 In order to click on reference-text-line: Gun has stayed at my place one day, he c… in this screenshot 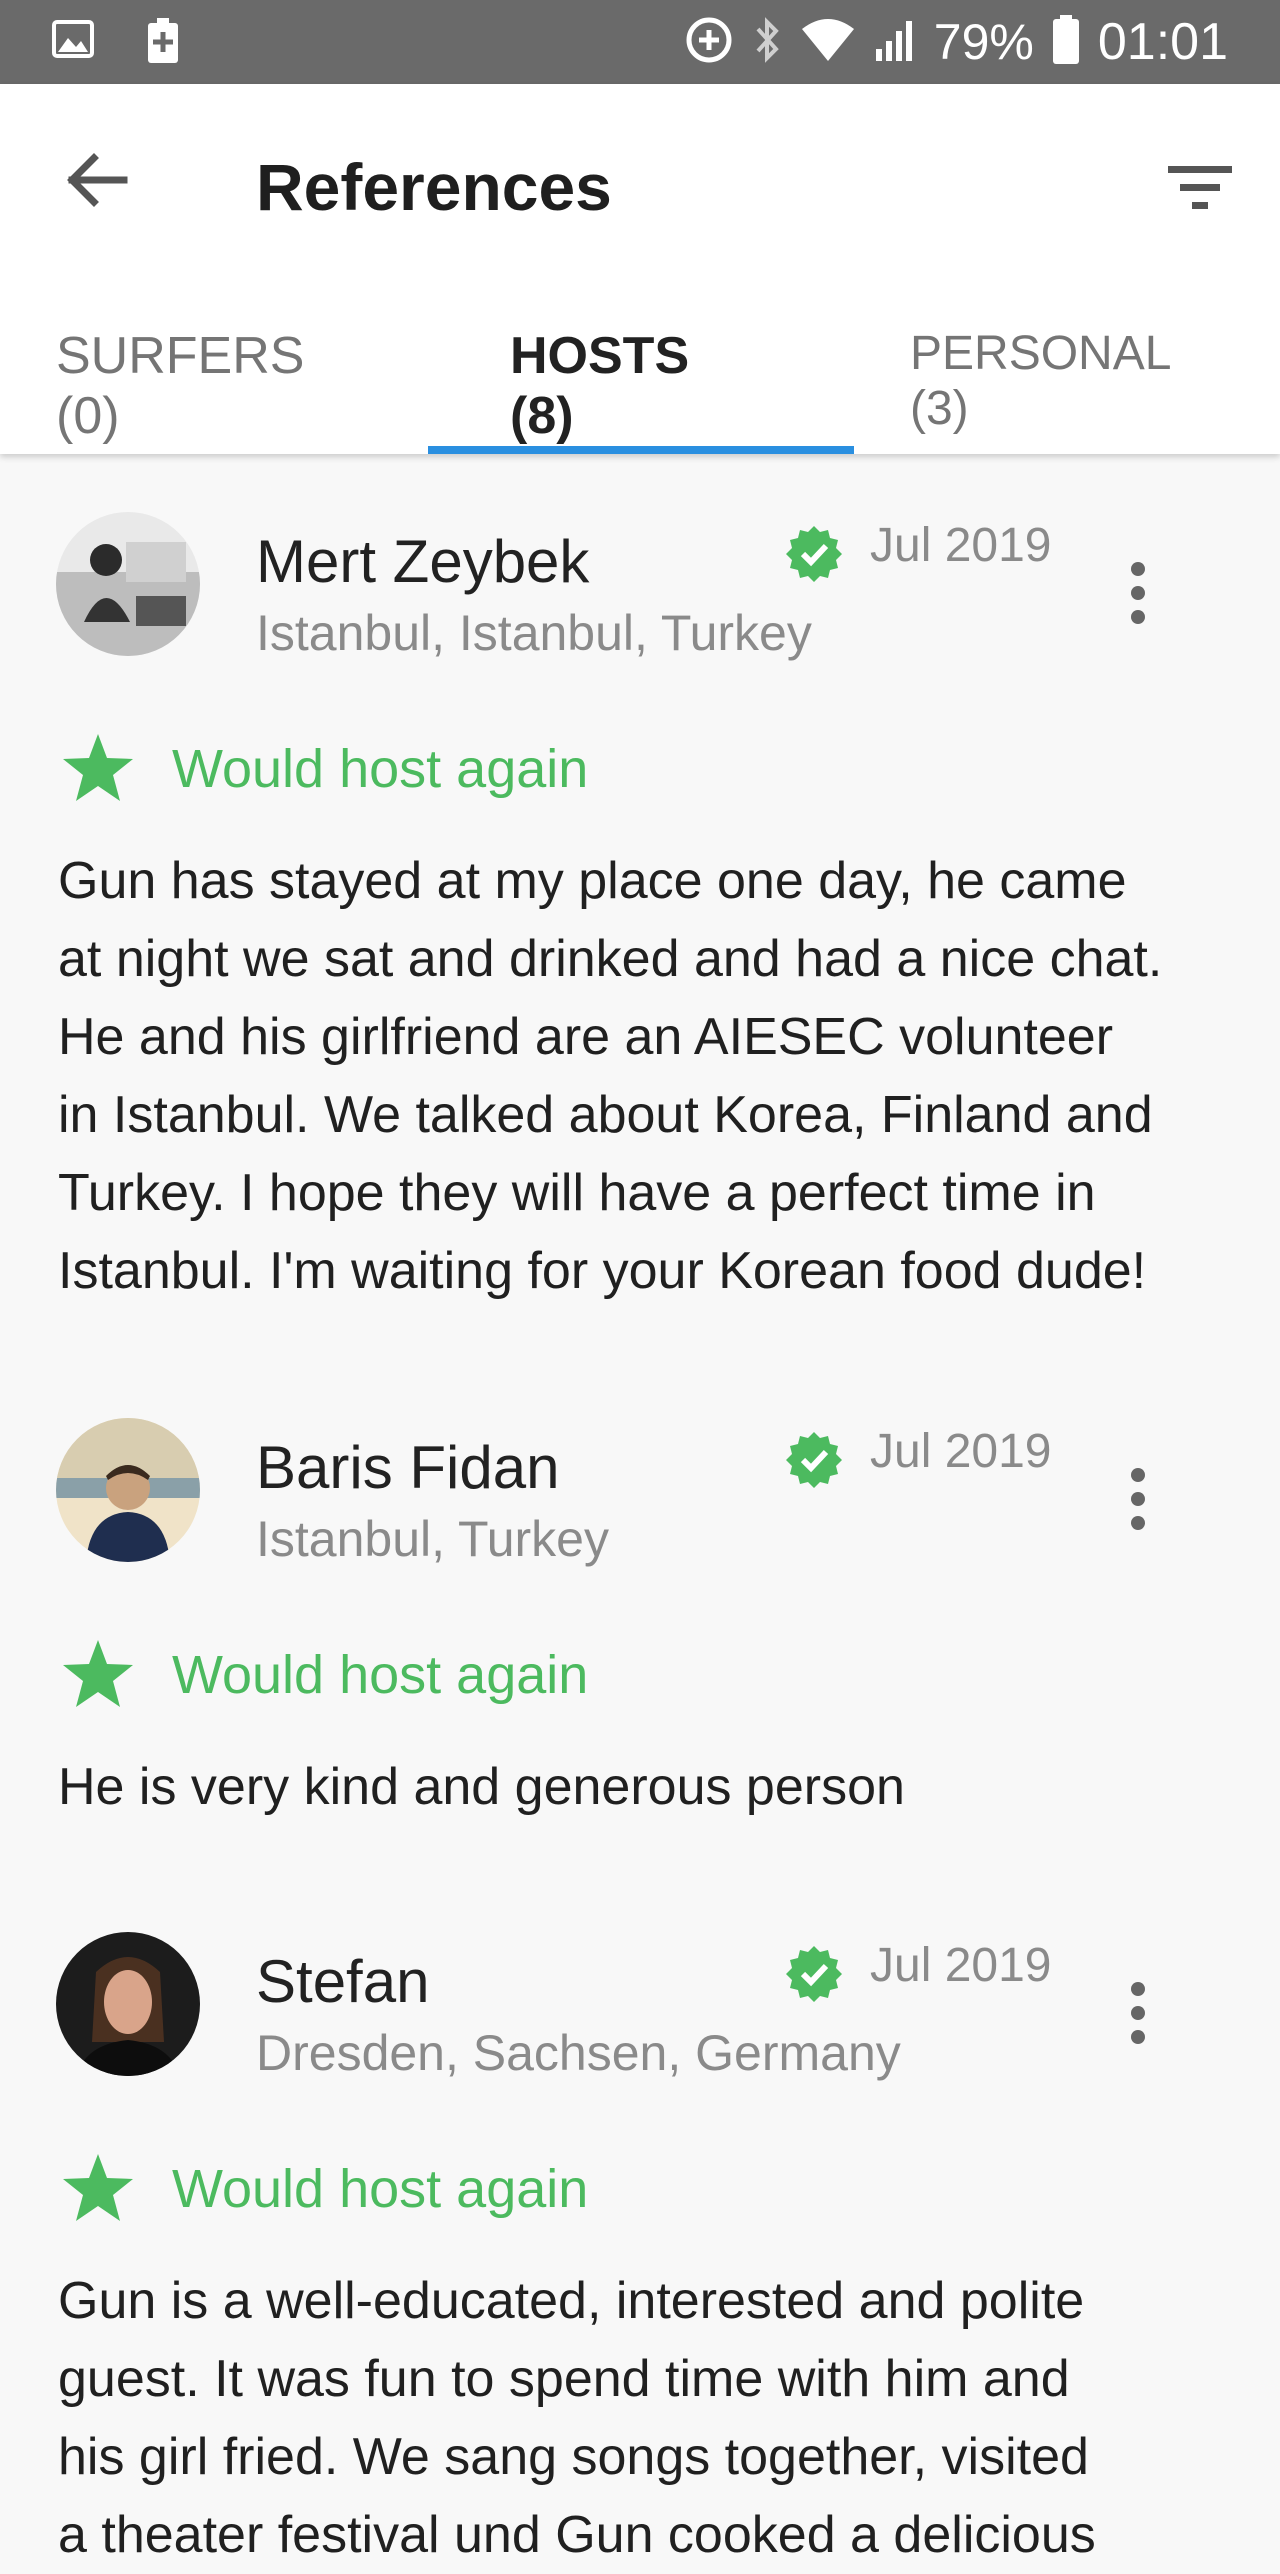, I will do `click(592, 881)`.